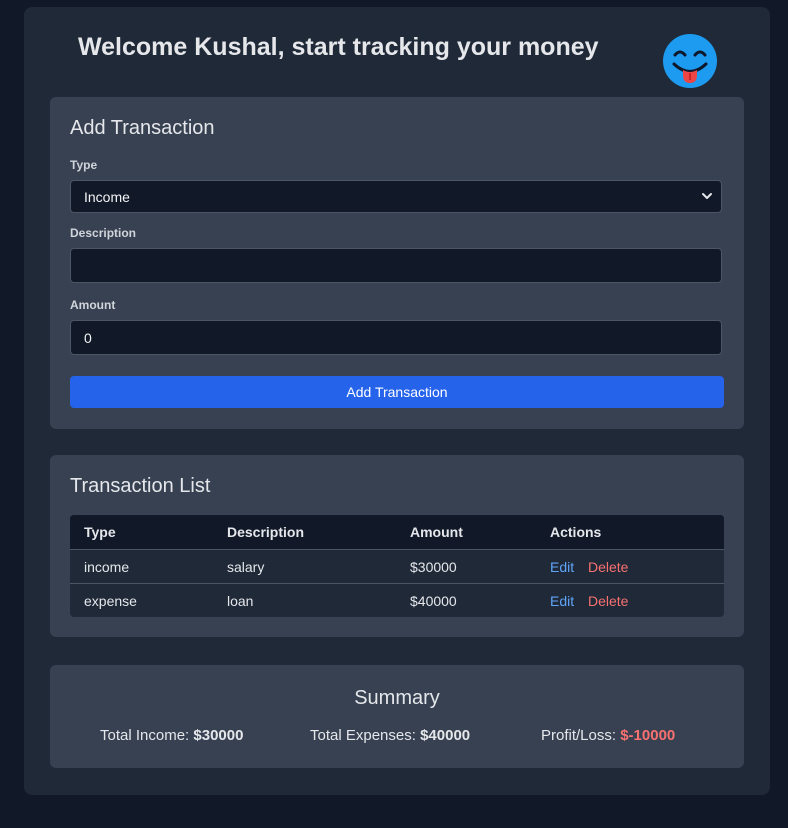 The image size is (788, 828). What do you see at coordinates (84, 165) in the screenshot?
I see `type-label: Type` at bounding box center [84, 165].